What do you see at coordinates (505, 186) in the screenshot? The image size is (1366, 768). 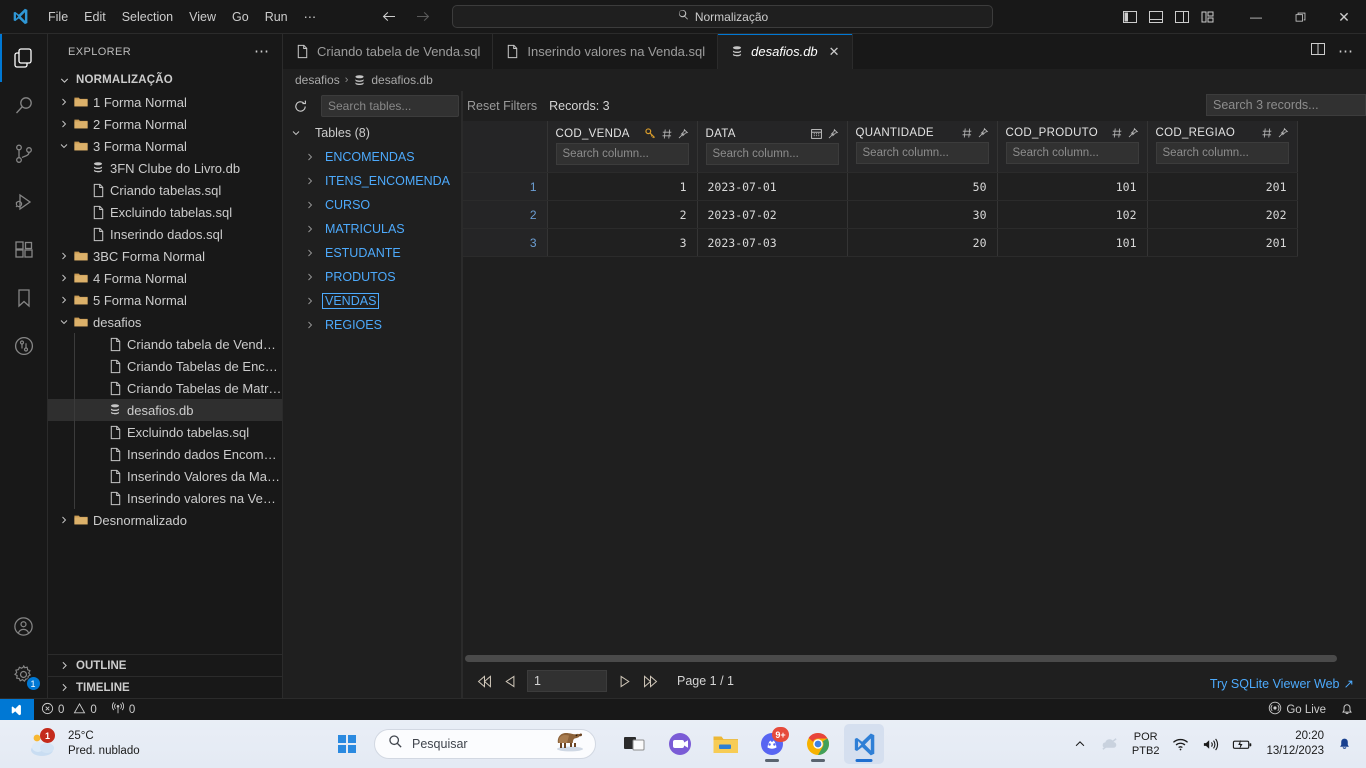 I see `row-number: 1` at bounding box center [505, 186].